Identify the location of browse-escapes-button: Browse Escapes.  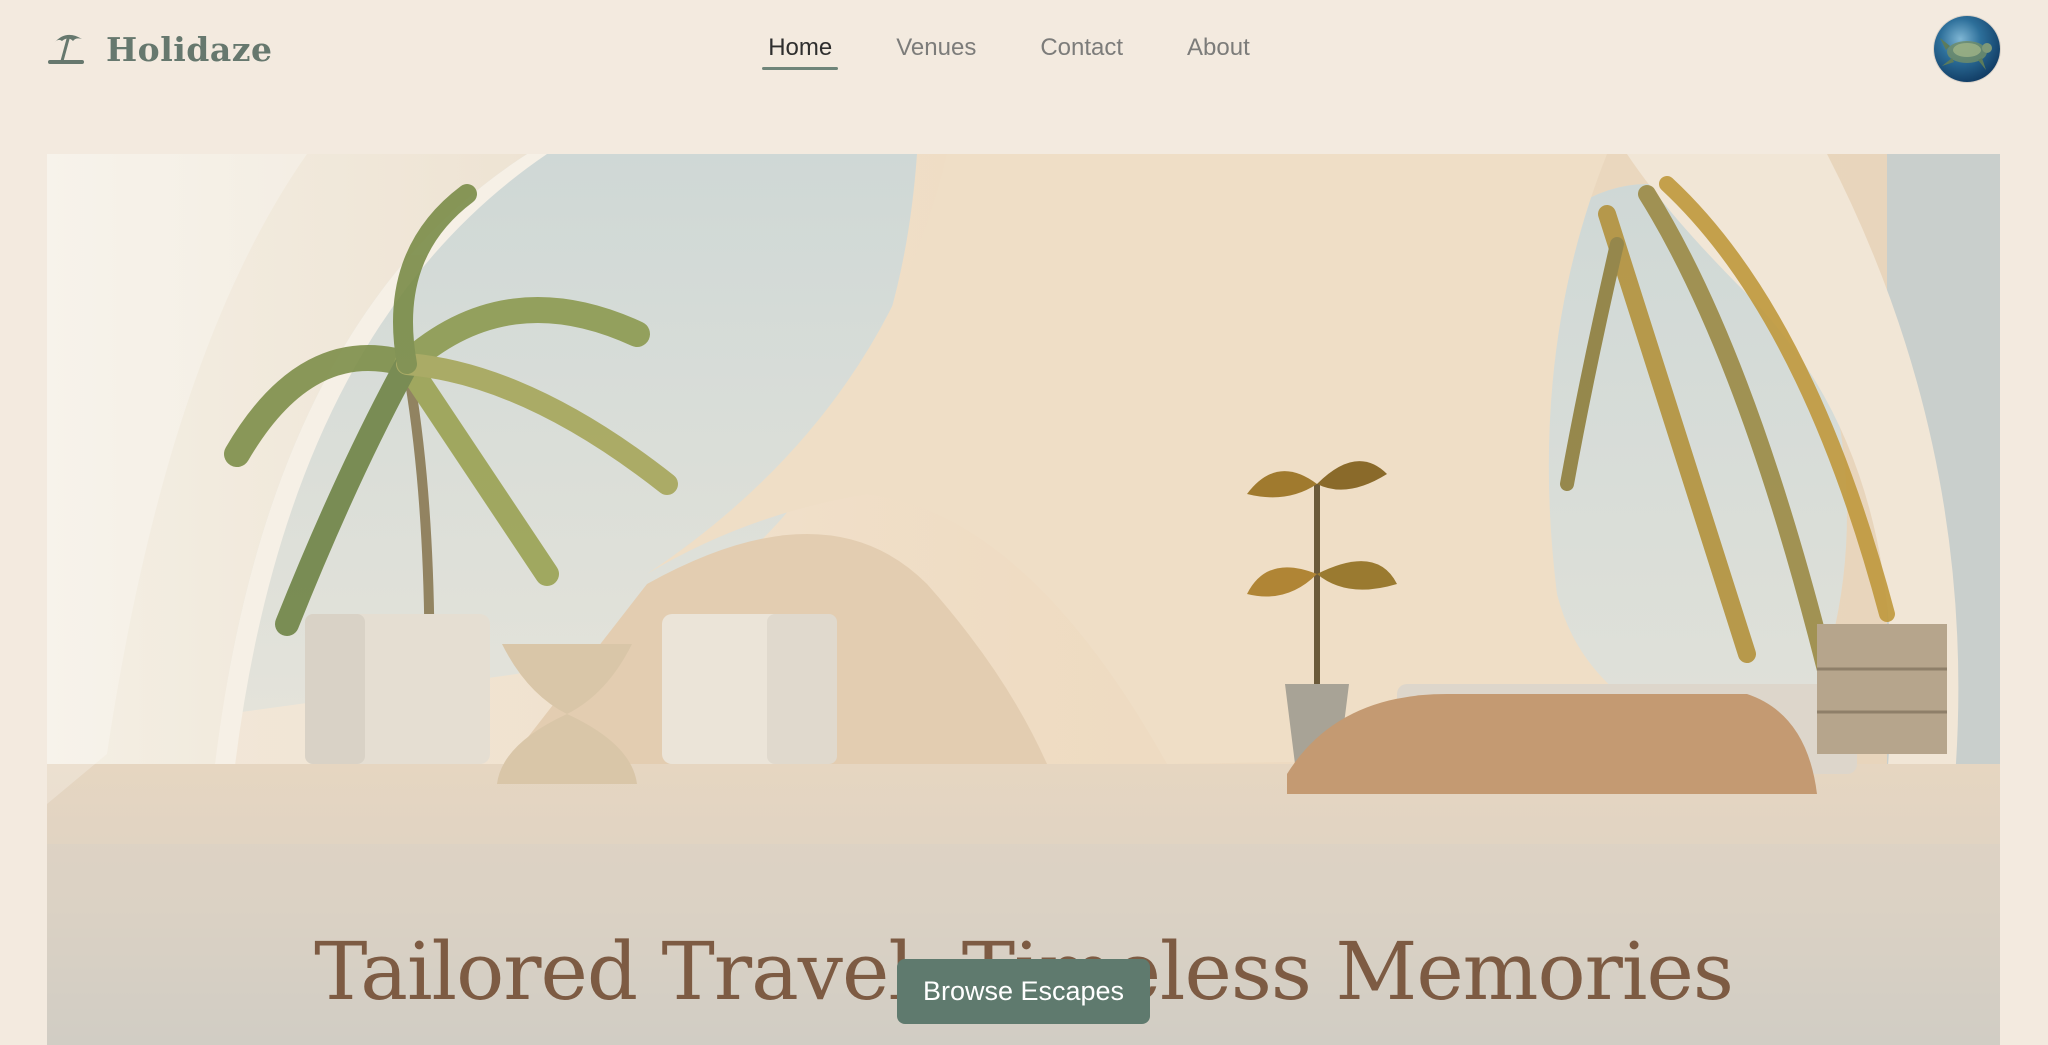
(1023, 991).